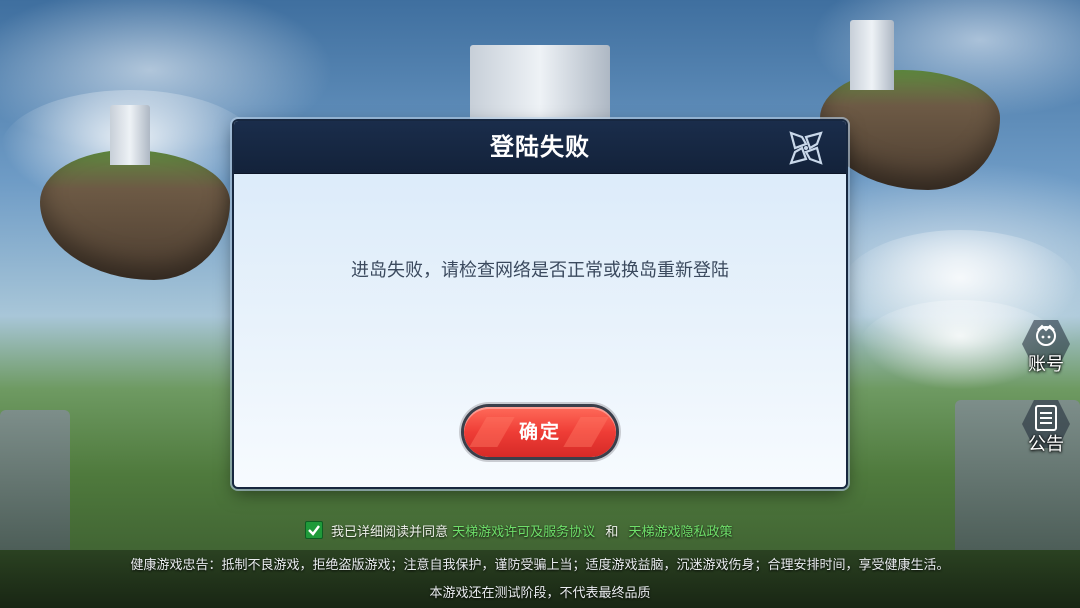 This screenshot has width=1080, height=608. I want to click on privacy-policy-link: 天梯游戏隐私政策, so click(680, 532).